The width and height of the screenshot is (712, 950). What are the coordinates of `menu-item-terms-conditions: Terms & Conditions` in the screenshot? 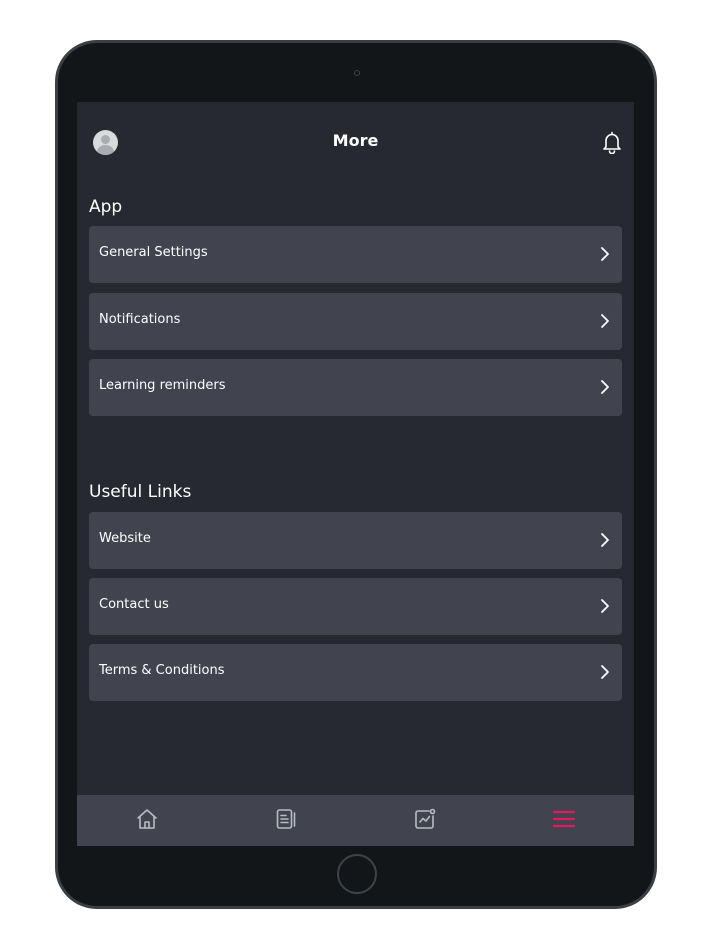 It's located at (355, 672).